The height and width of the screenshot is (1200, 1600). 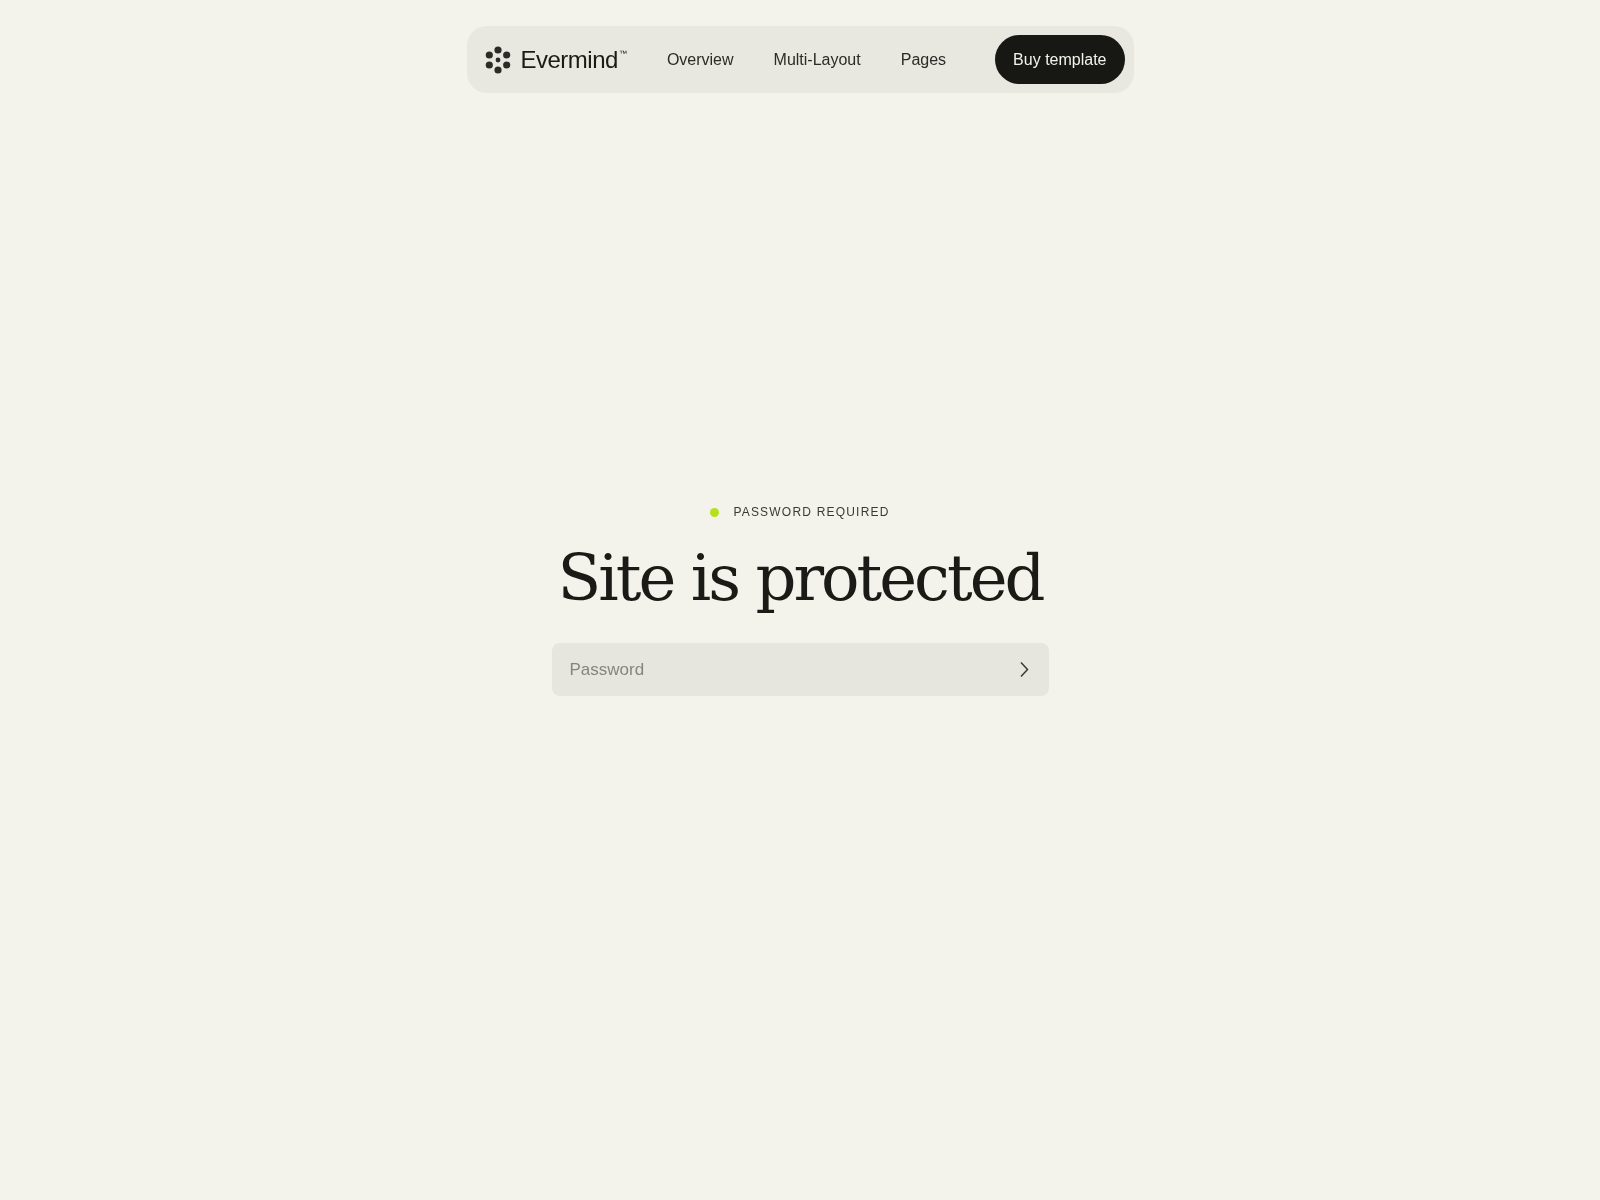 What do you see at coordinates (1023, 669) in the screenshot?
I see `chevron-right-icon` at bounding box center [1023, 669].